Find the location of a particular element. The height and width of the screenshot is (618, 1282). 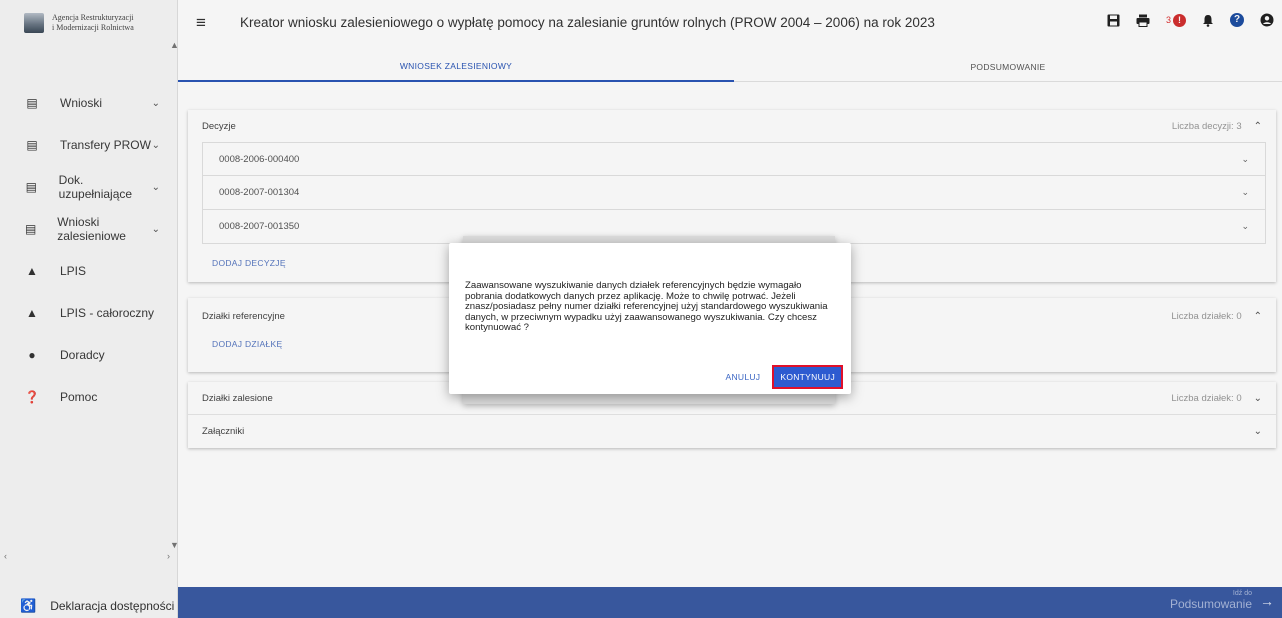

dialog-actions: ANULUJ KONTYNUUJ is located at coordinates (784, 377).